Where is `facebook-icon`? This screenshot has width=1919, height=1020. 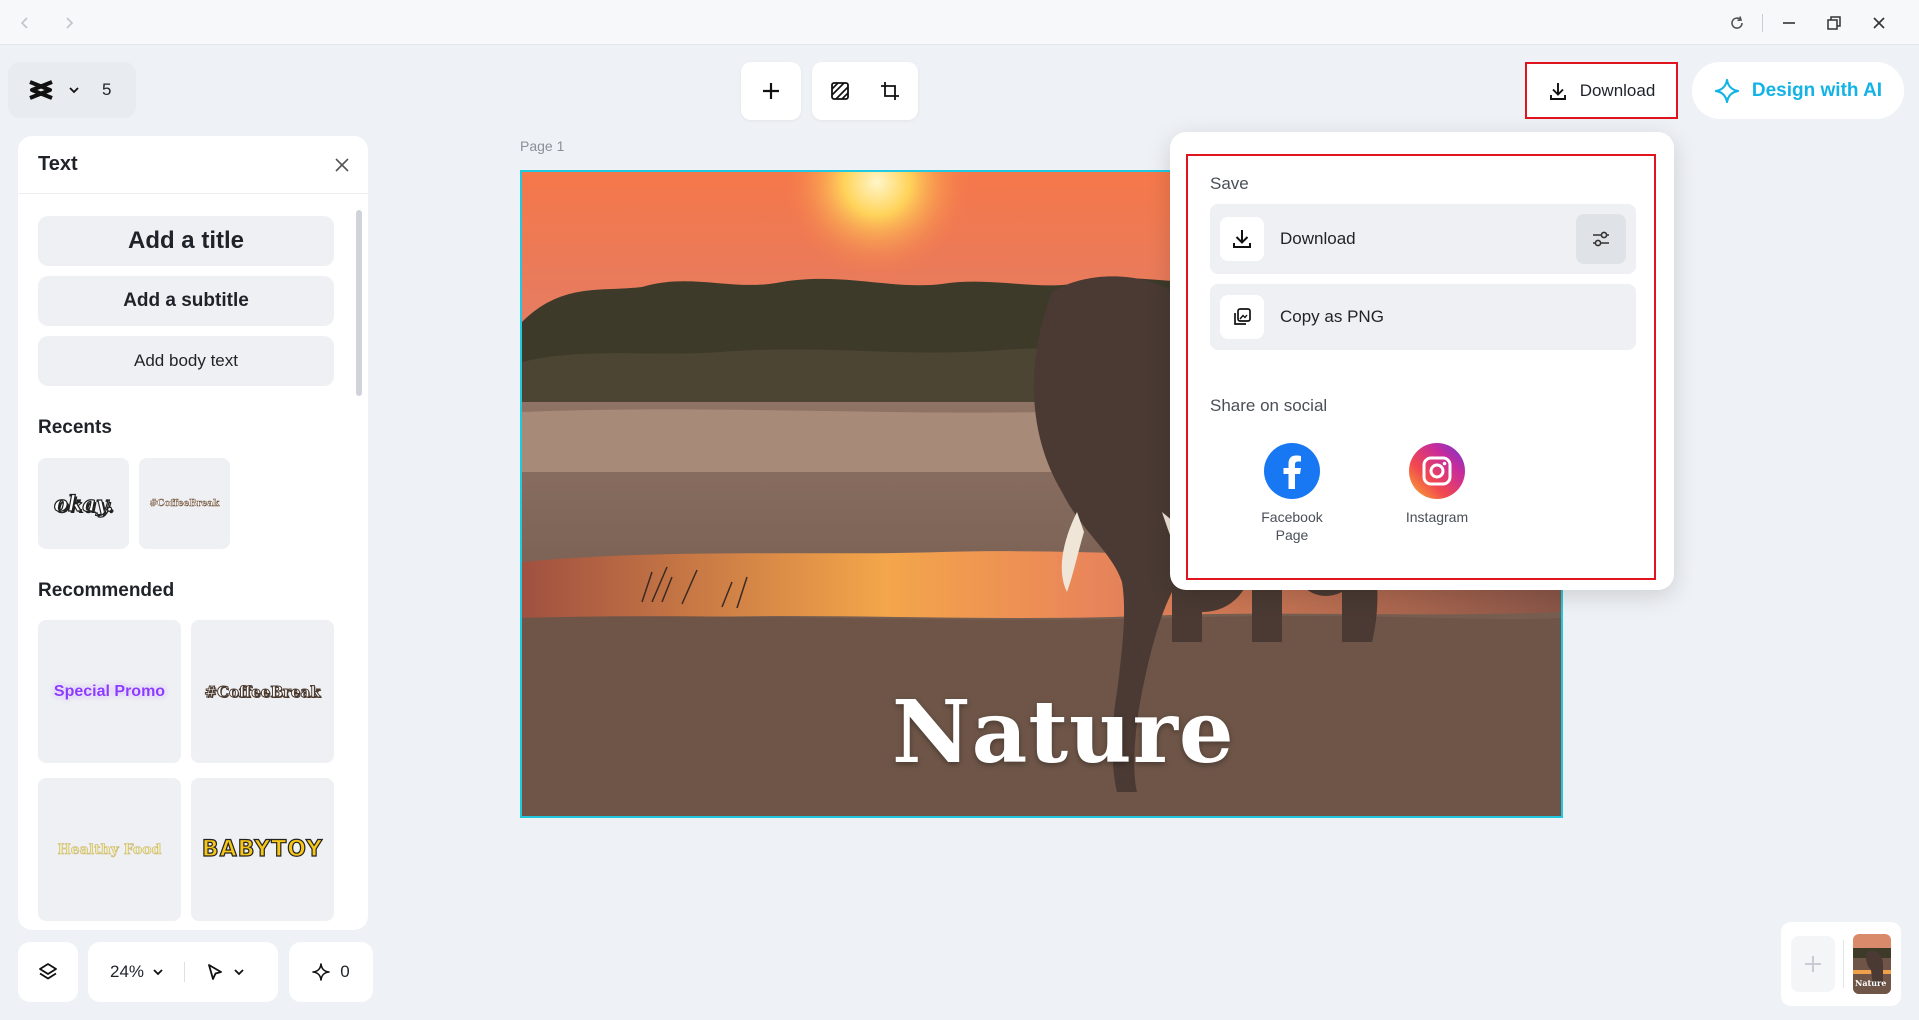 facebook-icon is located at coordinates (1292, 471).